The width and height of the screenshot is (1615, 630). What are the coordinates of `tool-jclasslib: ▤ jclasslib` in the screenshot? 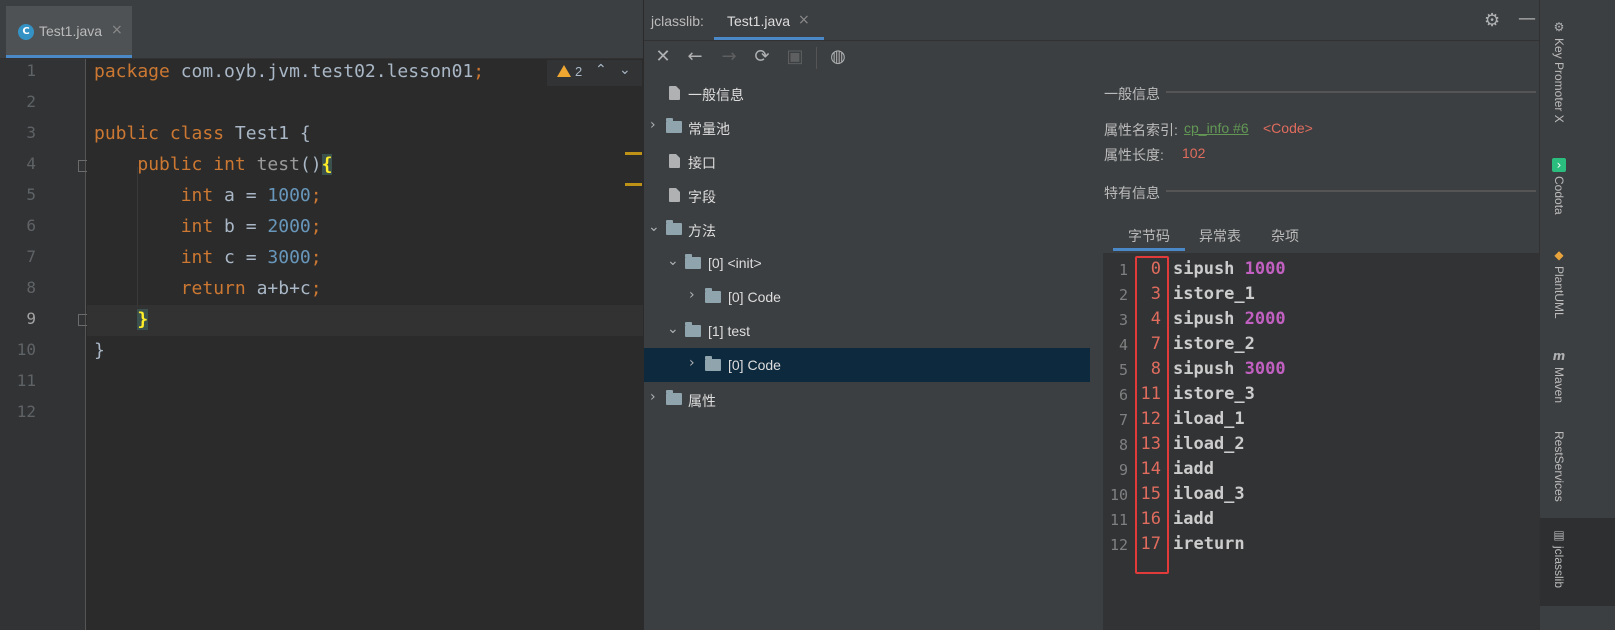 It's located at (1577, 562).